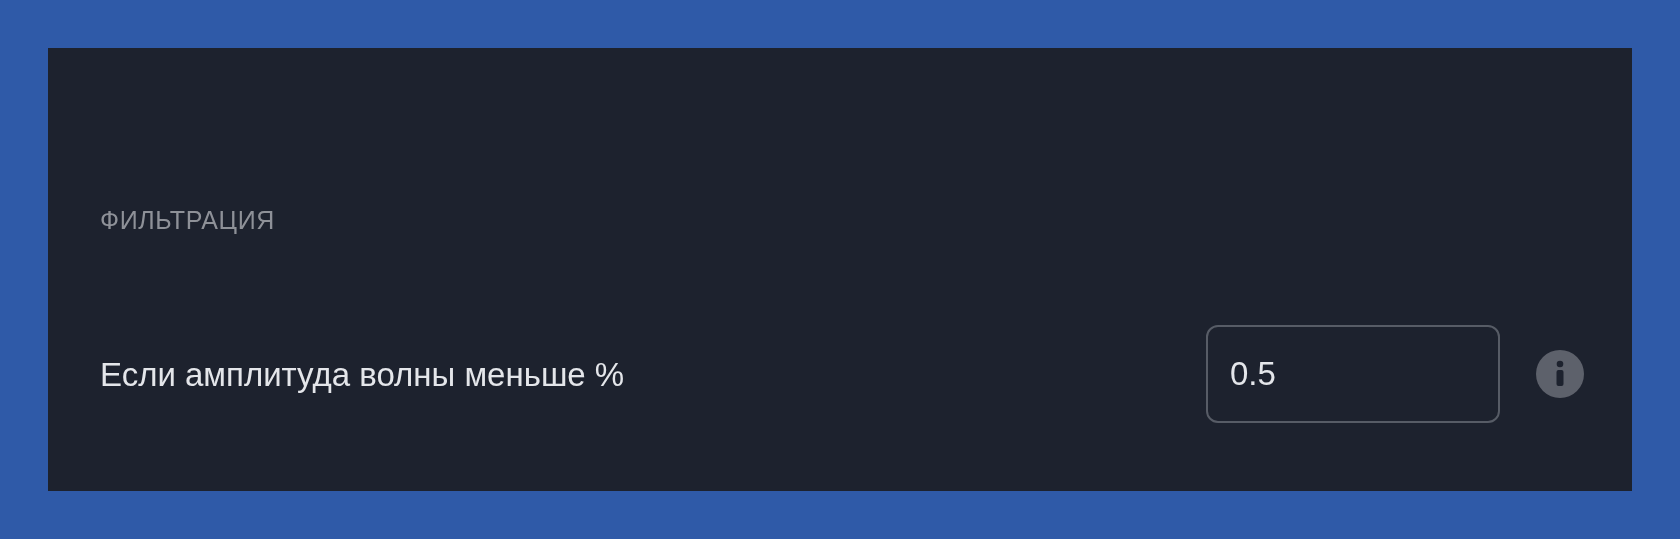 The width and height of the screenshot is (1680, 539). Describe the element at coordinates (1560, 374) in the screenshot. I see `info-icon` at that location.